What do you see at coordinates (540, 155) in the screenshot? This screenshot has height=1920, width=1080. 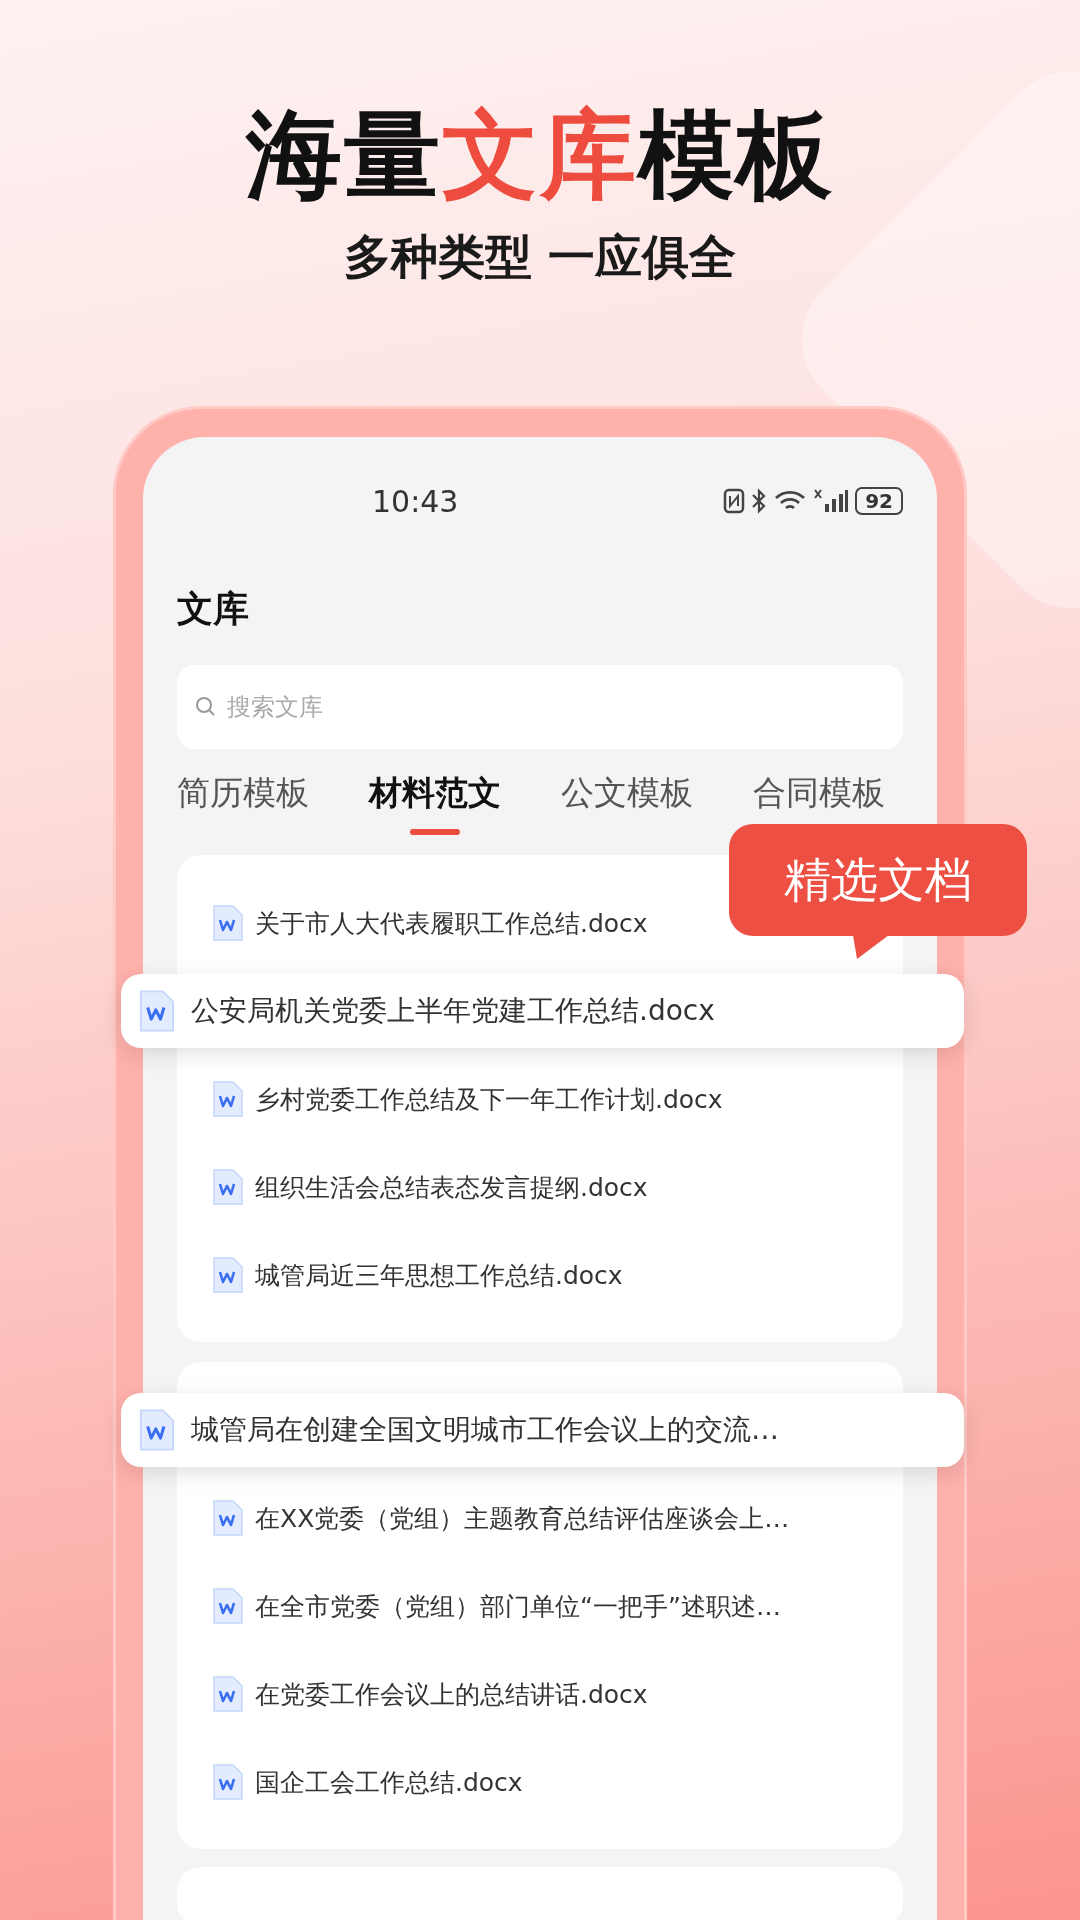 I see `headline: 海量文库模板` at bounding box center [540, 155].